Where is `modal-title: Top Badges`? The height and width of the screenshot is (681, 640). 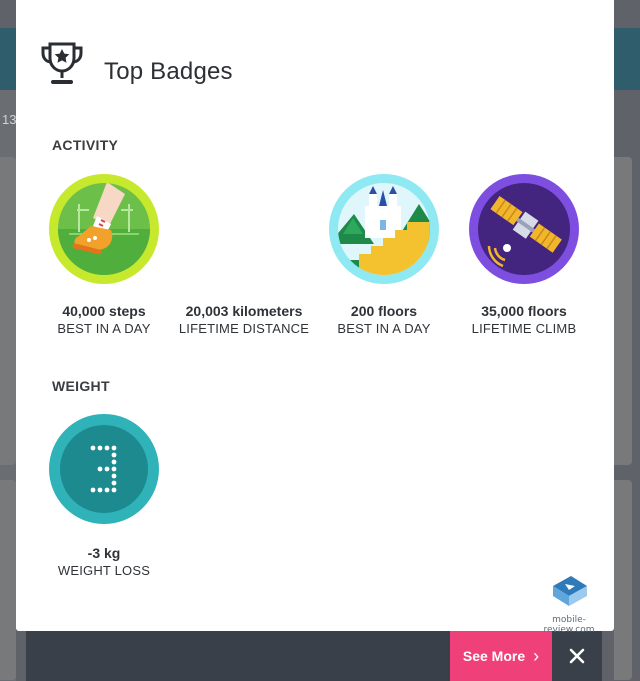
modal-title: Top Badges is located at coordinates (168, 71).